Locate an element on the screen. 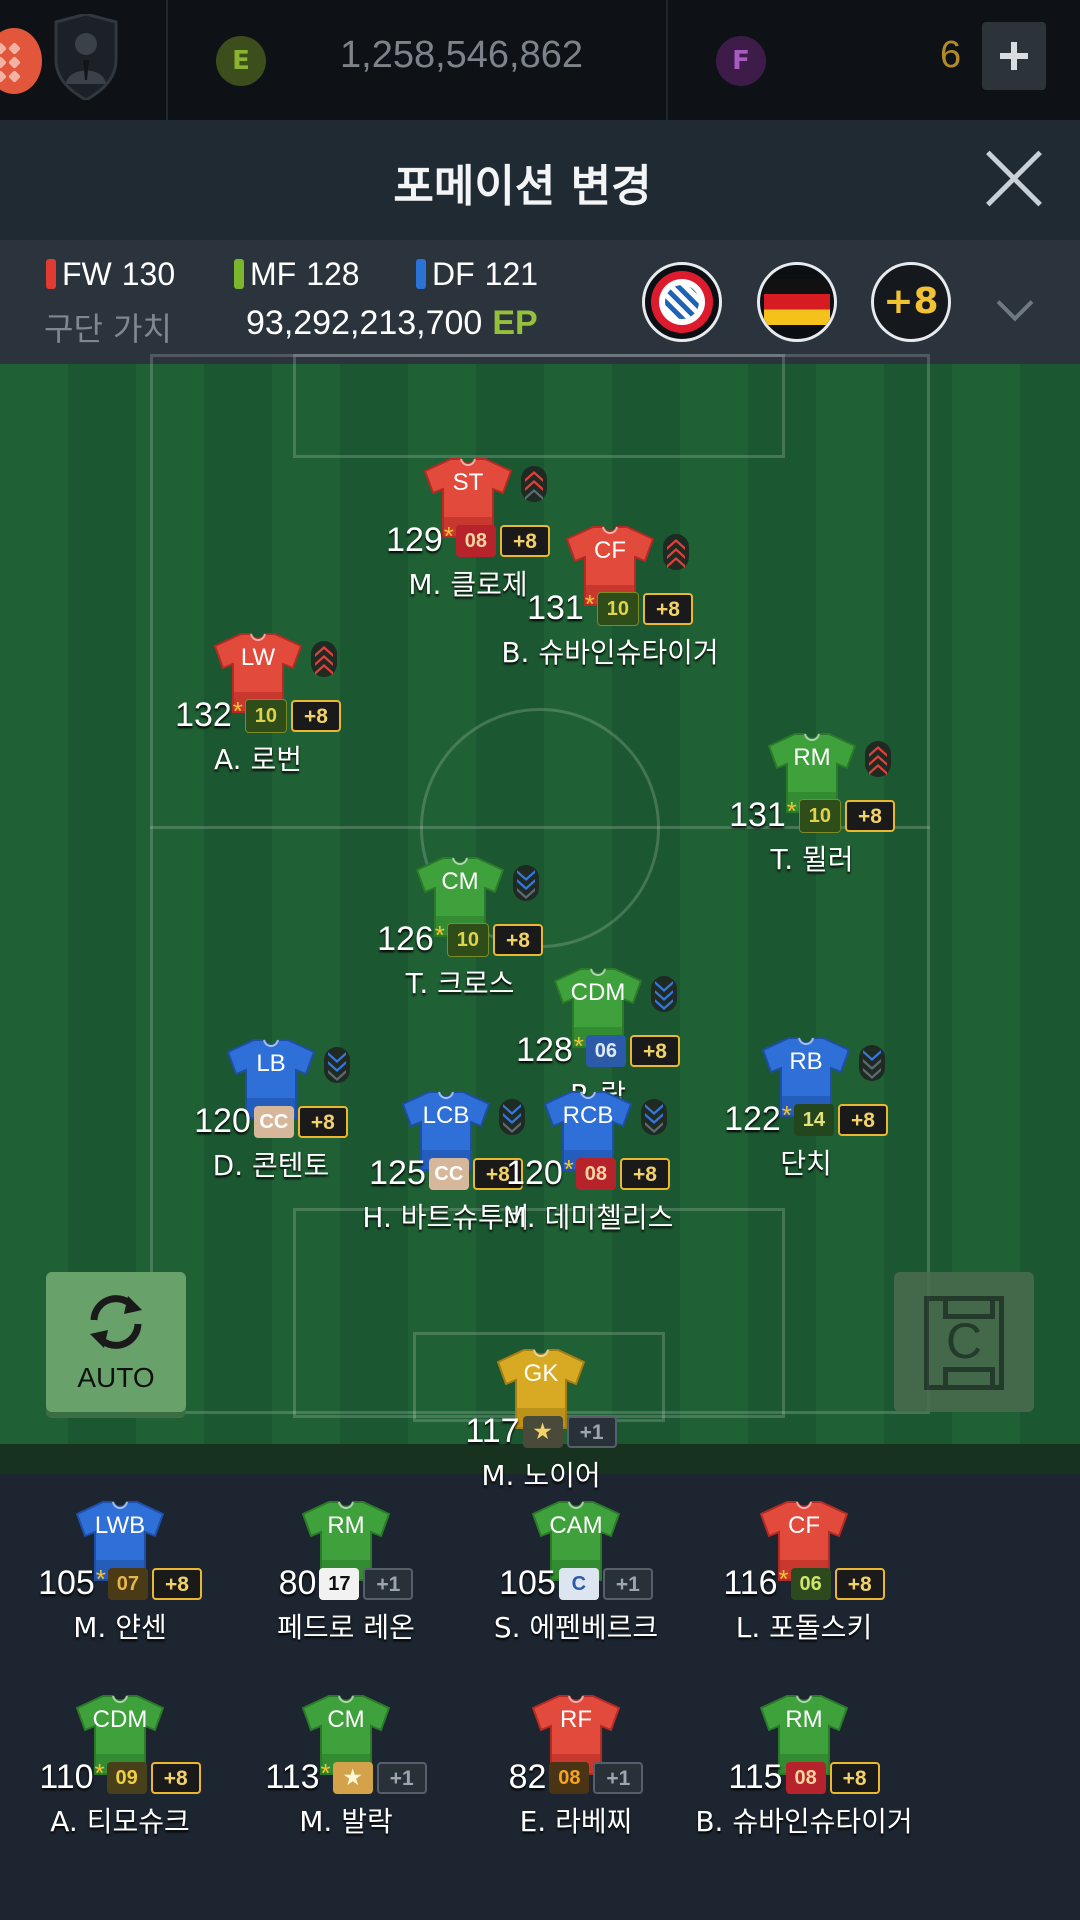  player-rating-row: 117 ★ +1 is located at coordinates (541, 1431).